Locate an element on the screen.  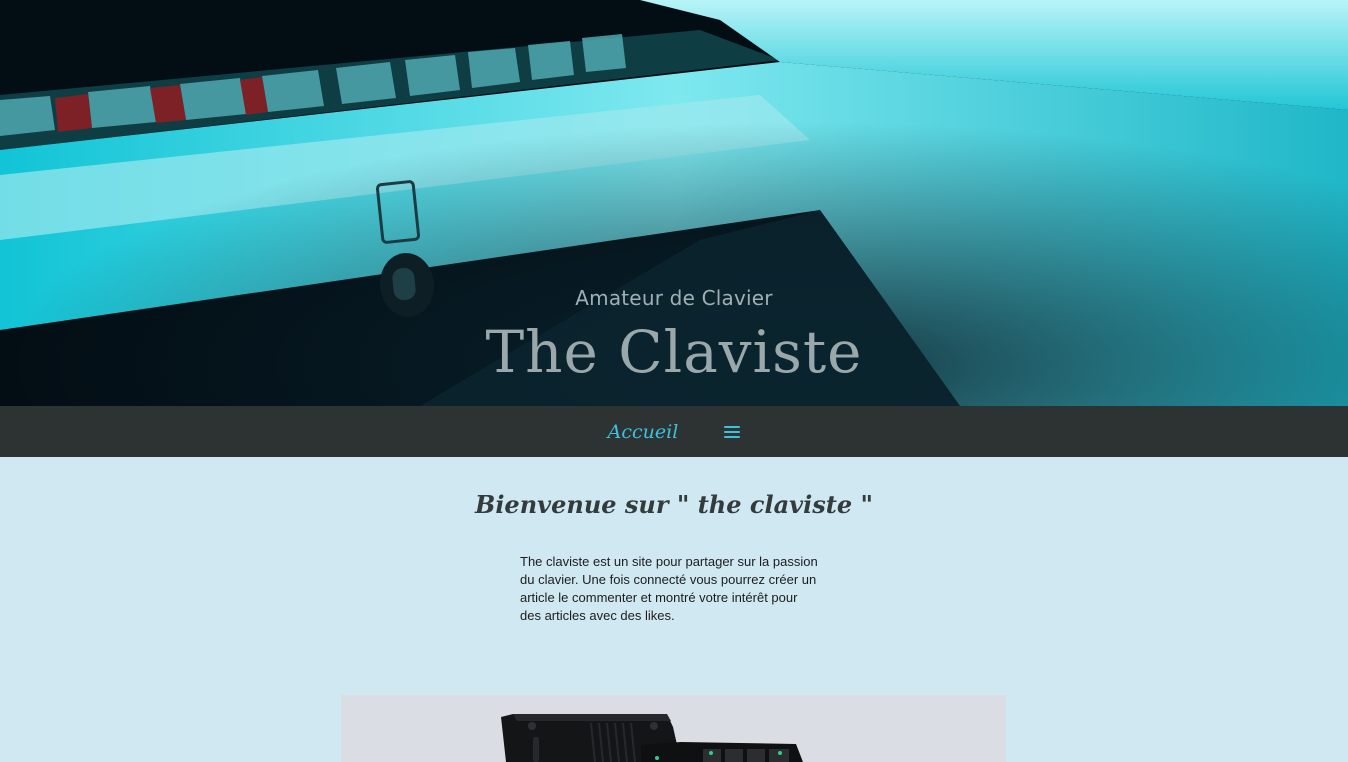
macropad-illustration is located at coordinates (673, 728).